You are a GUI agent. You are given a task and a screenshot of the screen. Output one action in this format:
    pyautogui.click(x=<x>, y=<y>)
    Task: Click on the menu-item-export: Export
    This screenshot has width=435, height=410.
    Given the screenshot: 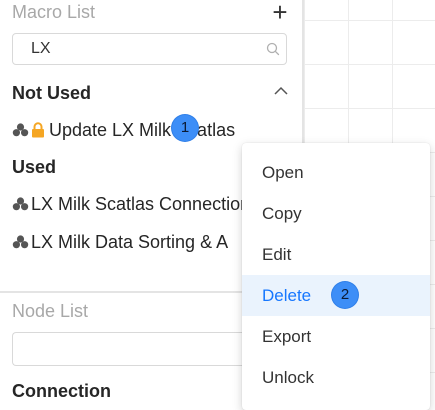 What is the action you would take?
    pyautogui.click(x=336, y=336)
    